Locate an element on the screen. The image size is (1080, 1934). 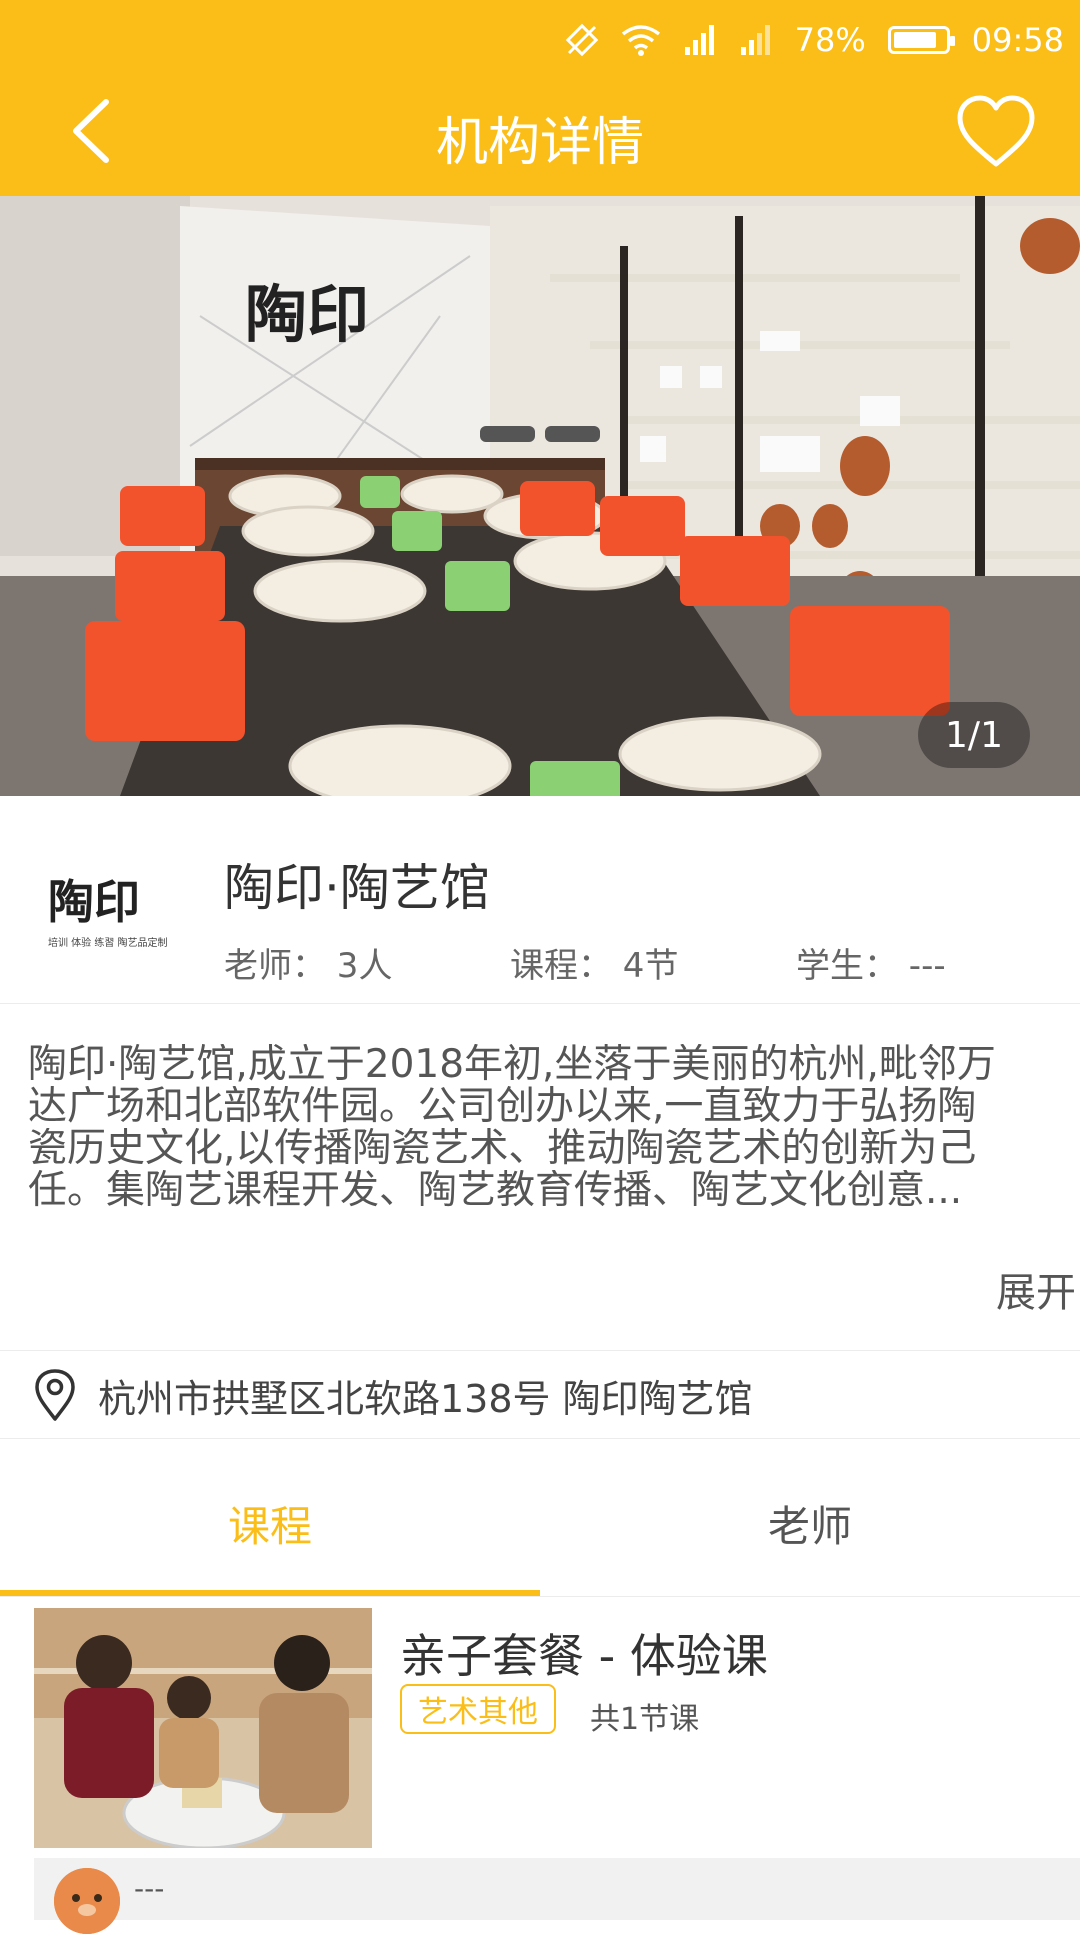
course-name: 亲子套餐 - 体验课 is located at coordinates (584, 1656).